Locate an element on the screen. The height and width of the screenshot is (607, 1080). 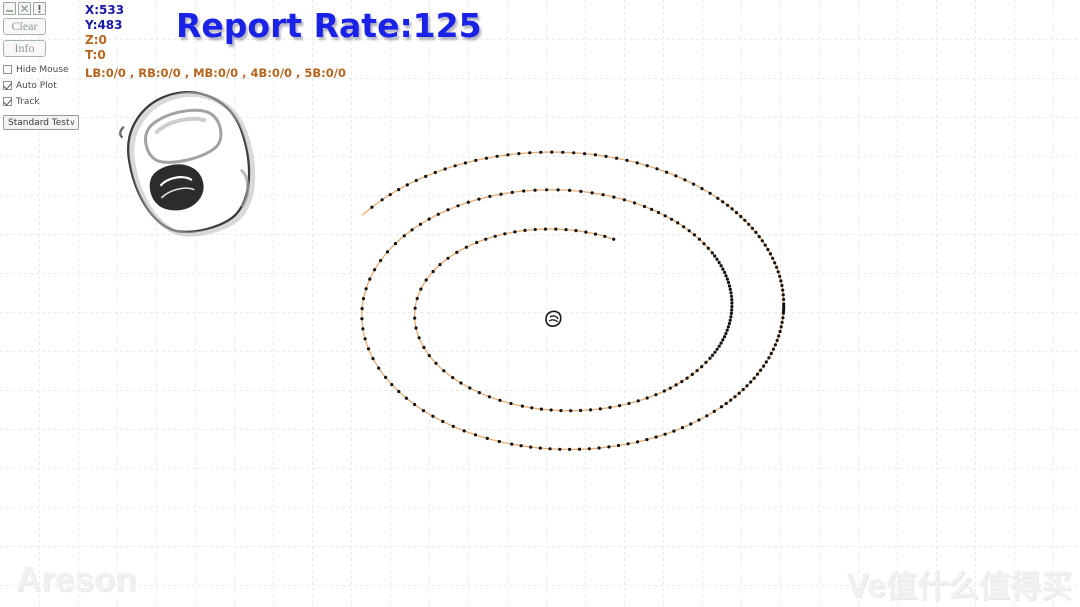
watermark-right: Ve值什么值得买 is located at coordinates (959, 583).